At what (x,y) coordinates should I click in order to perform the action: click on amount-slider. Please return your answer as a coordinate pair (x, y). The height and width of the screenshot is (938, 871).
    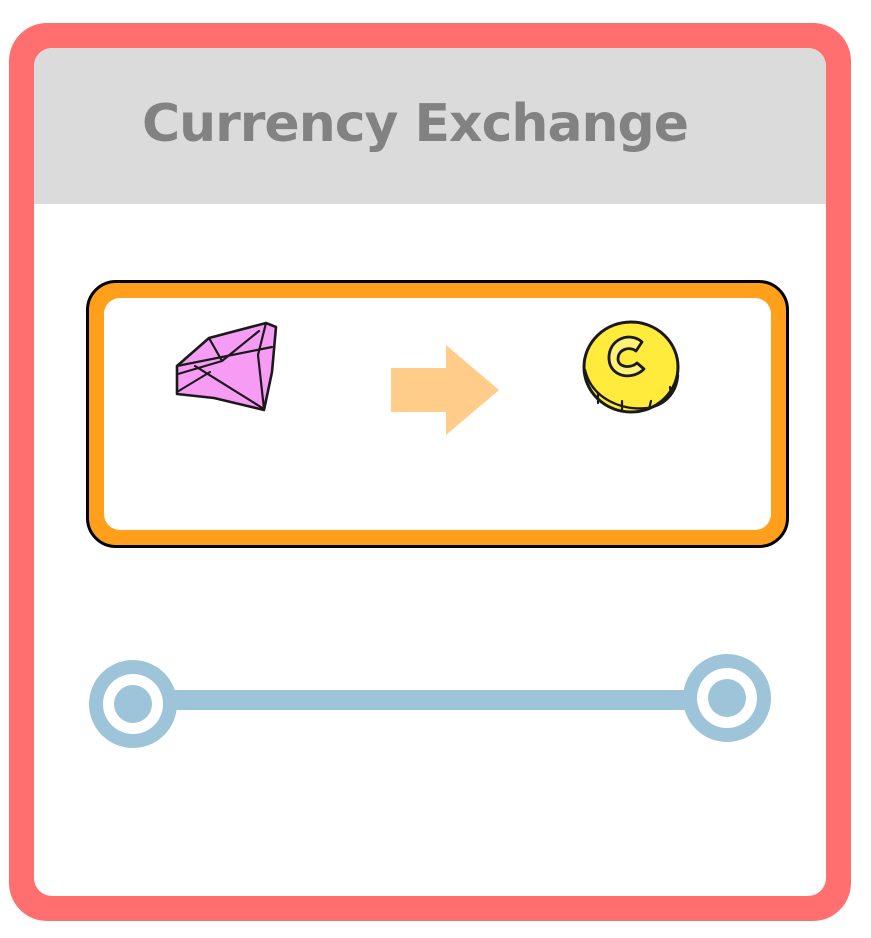
    Looking at the image, I should click on (431, 700).